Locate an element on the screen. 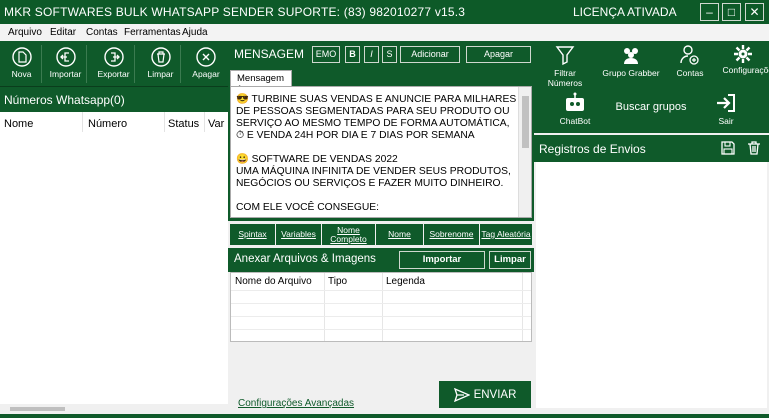  apagar-button: Apagar is located at coordinates (206, 64).